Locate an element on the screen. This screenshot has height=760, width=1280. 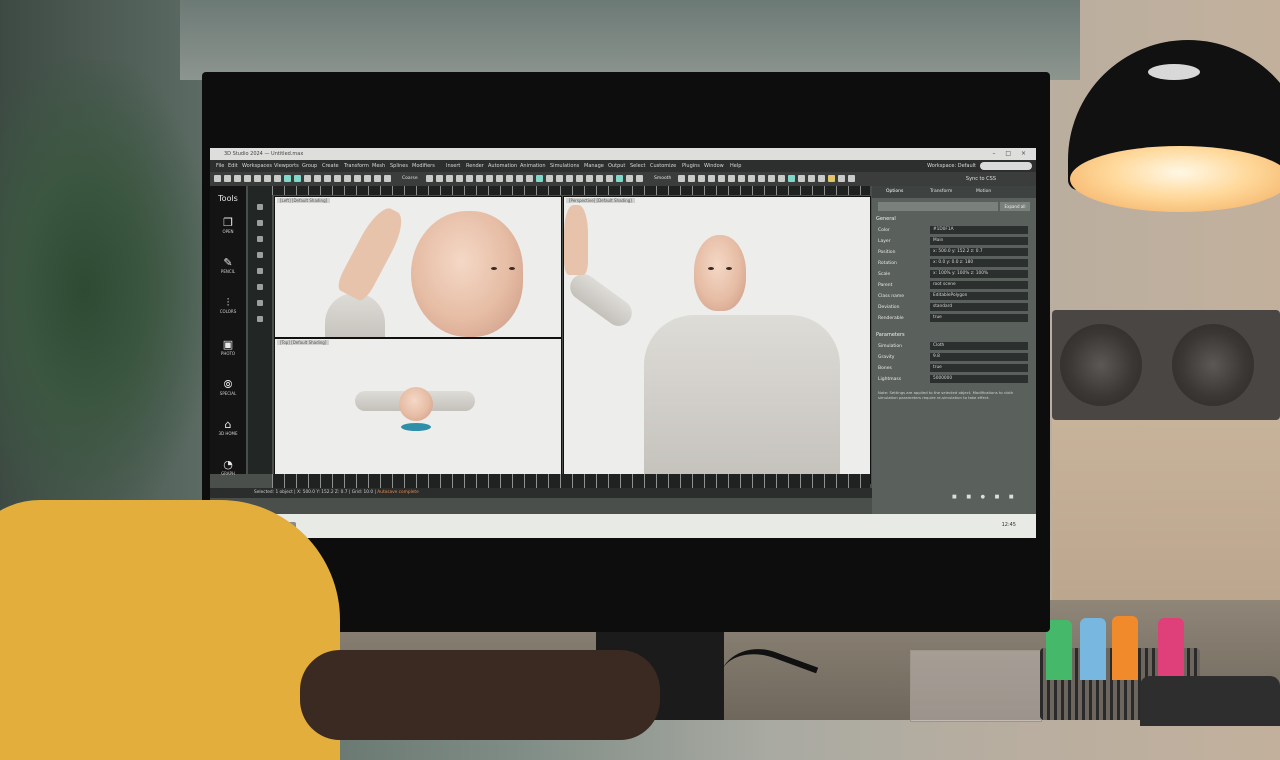
menu-item: Group is located at coordinates (309, 166).